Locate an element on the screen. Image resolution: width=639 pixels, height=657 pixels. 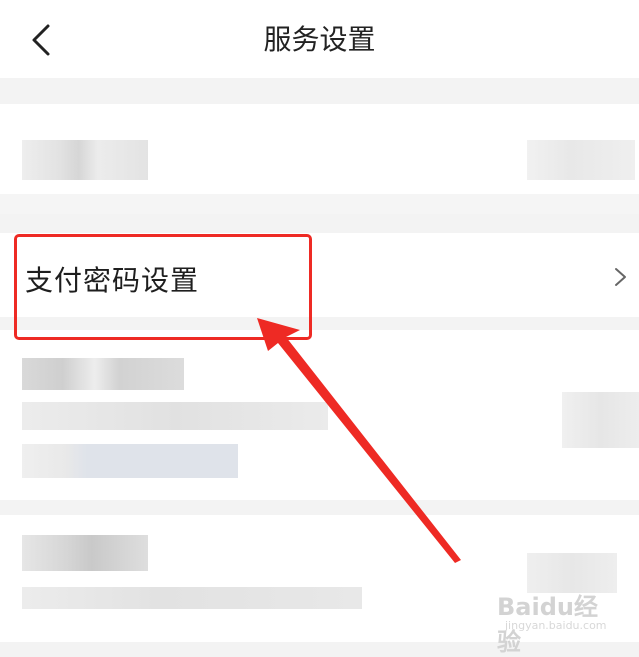
header-bar: 服务设置 is located at coordinates (319, 39).